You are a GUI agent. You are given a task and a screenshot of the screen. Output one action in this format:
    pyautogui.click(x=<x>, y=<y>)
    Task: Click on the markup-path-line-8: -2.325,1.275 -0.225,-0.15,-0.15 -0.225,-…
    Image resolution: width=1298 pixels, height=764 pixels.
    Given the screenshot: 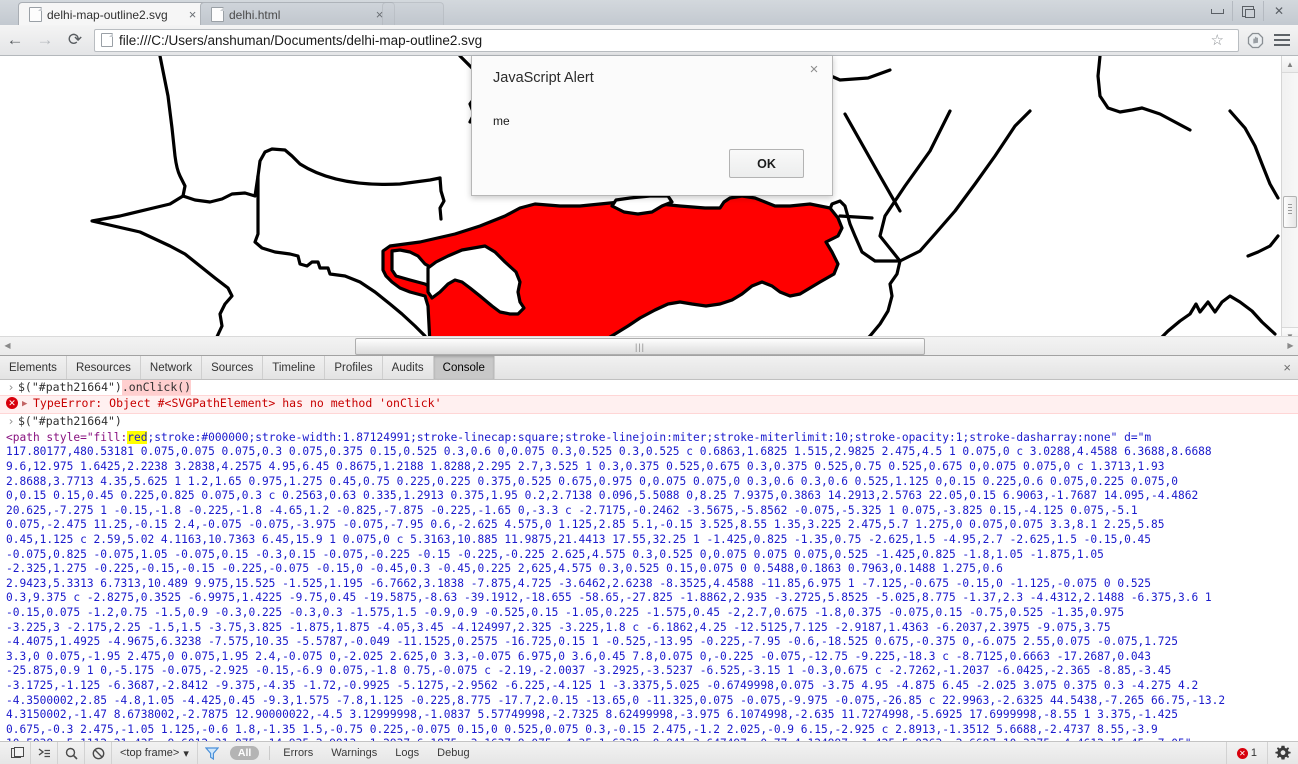 What is the action you would take?
    pyautogui.click(x=504, y=569)
    